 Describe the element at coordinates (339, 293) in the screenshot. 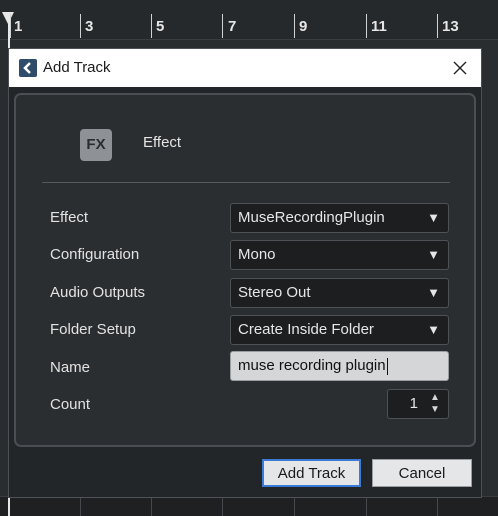

I see `audio-outputs-select: Stereo Out ▼` at that location.